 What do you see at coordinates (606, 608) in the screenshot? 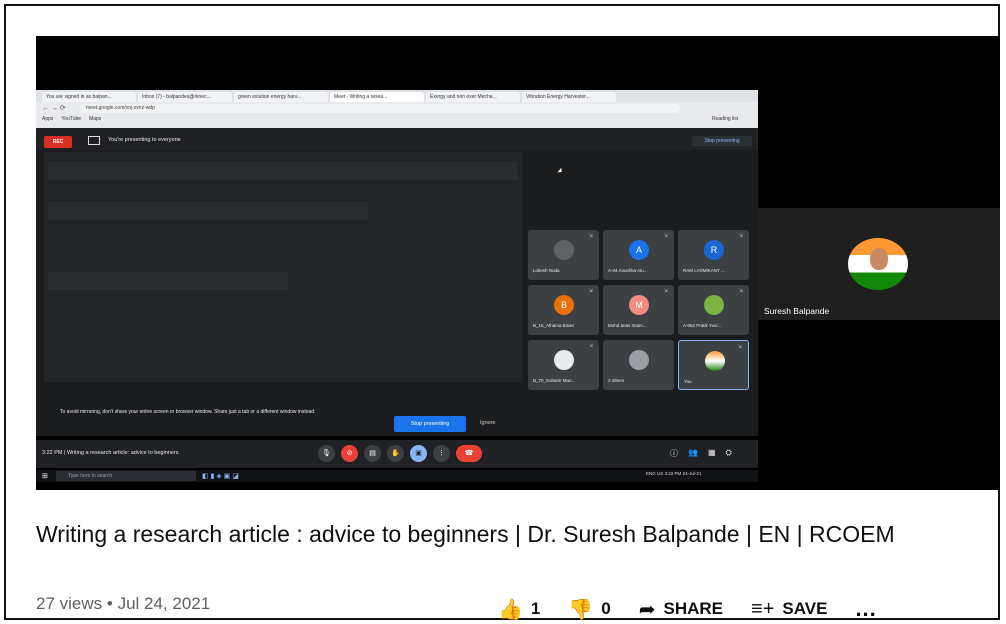
I see `dislike-count: 0` at bounding box center [606, 608].